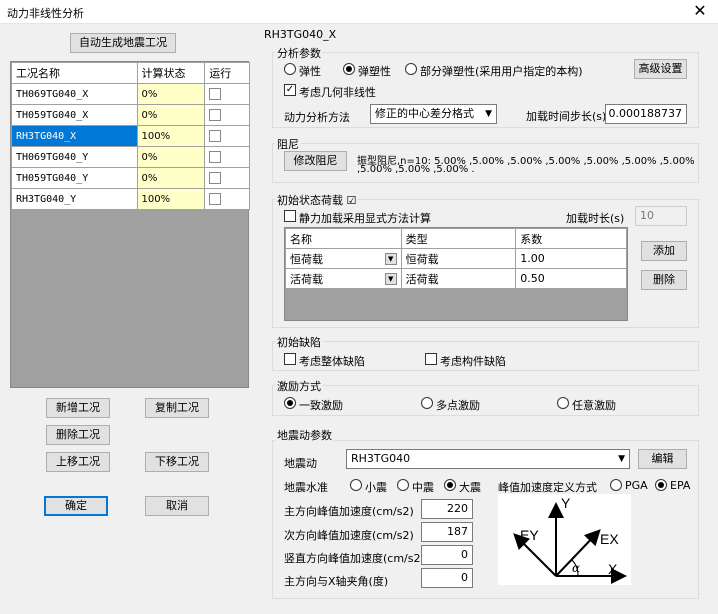  I want to click on ground-motion-select: RH3TG040 ▼, so click(488, 459).